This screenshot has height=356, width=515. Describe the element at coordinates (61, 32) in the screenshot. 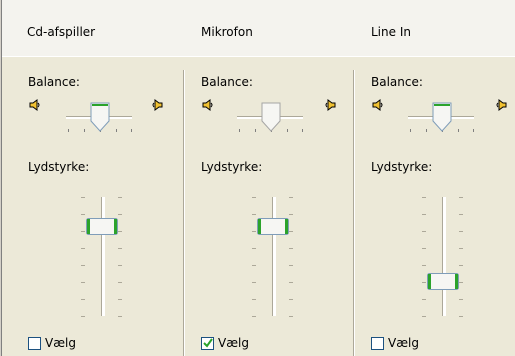

I see `channel-title: Cd-afspiller` at that location.